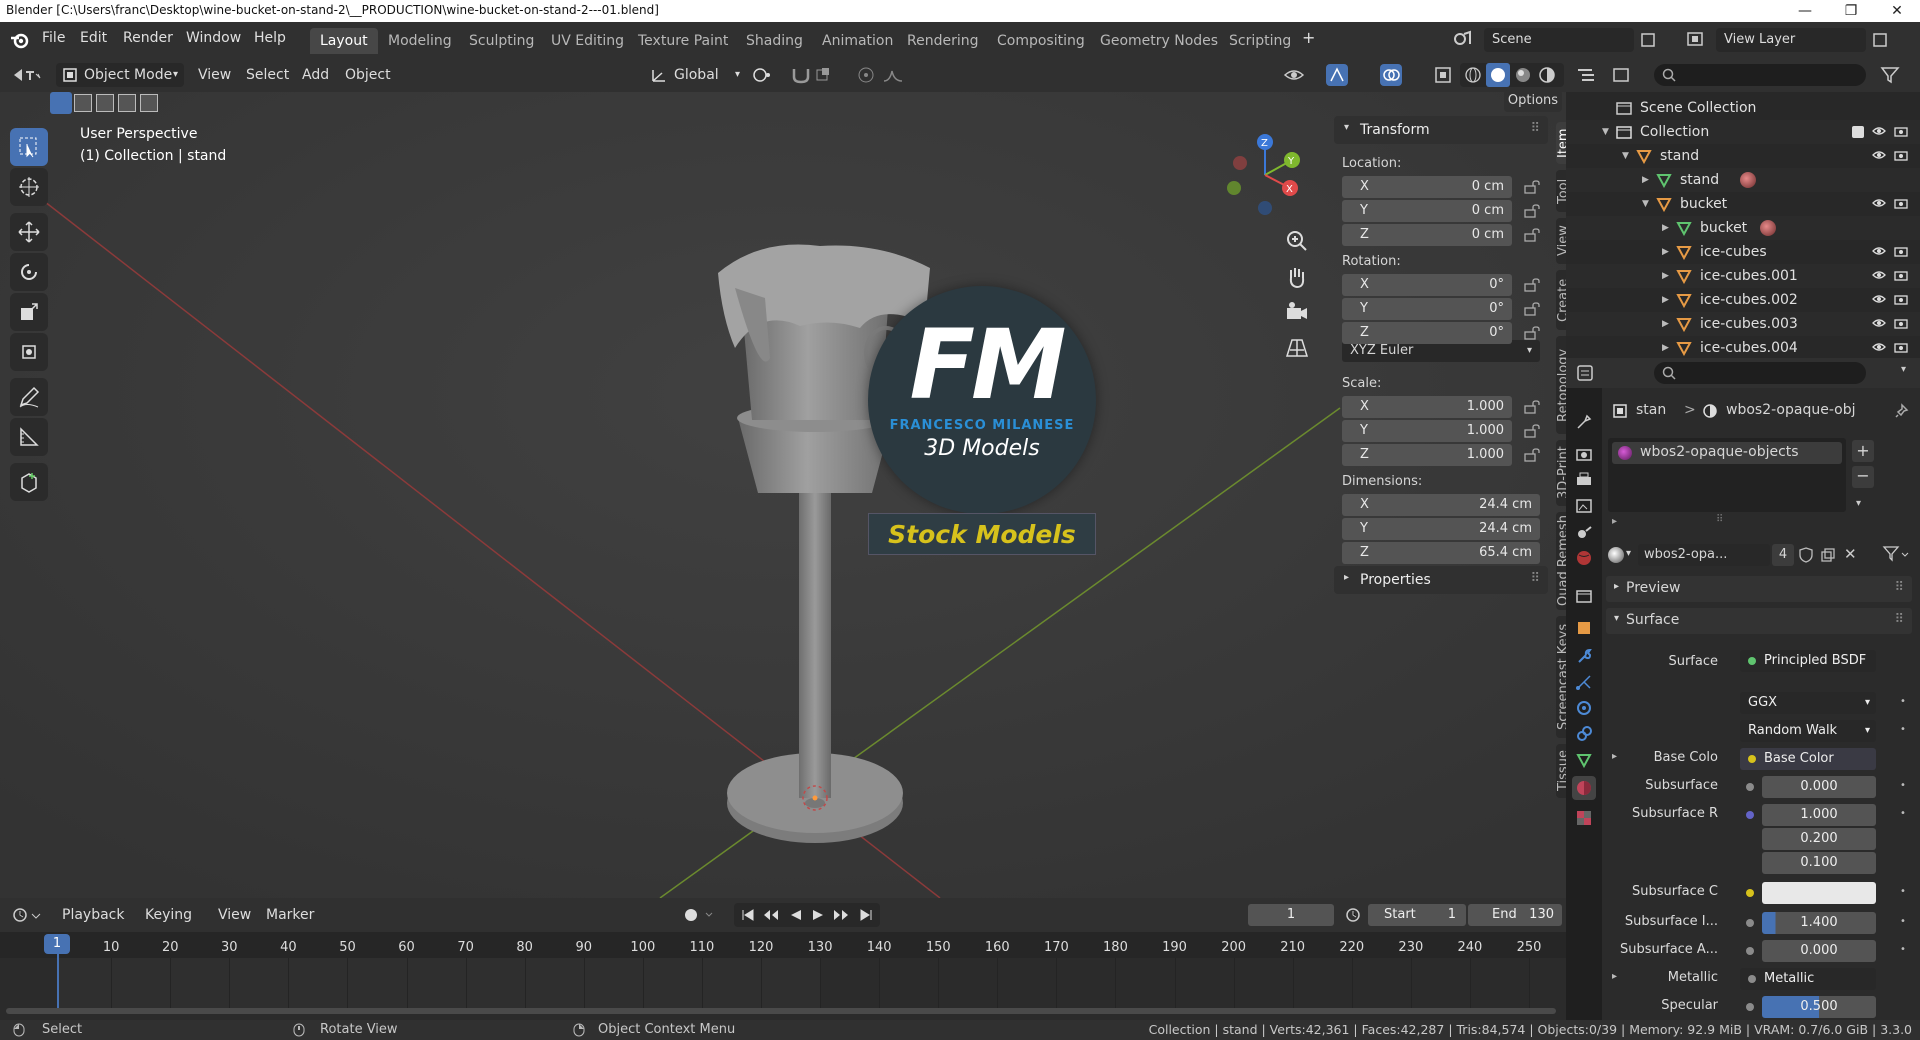 The image size is (1920, 1040). I want to click on editor-type-icon, so click(27, 75).